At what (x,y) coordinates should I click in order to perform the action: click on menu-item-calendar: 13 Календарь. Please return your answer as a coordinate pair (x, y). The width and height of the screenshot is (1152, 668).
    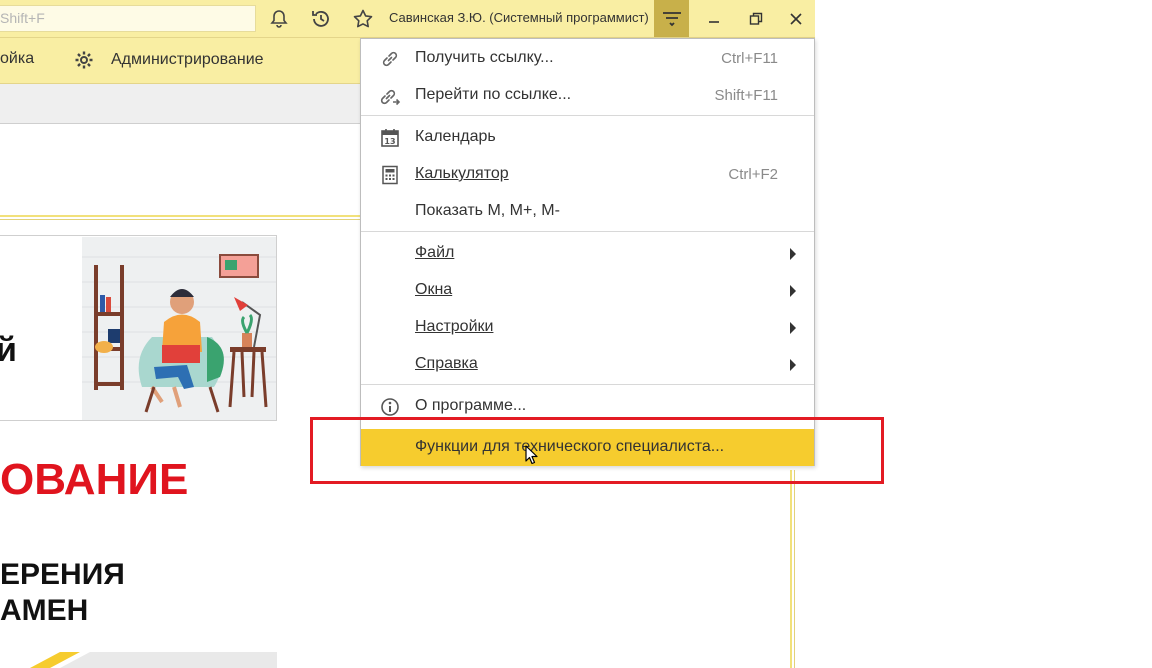
    Looking at the image, I should click on (587, 137).